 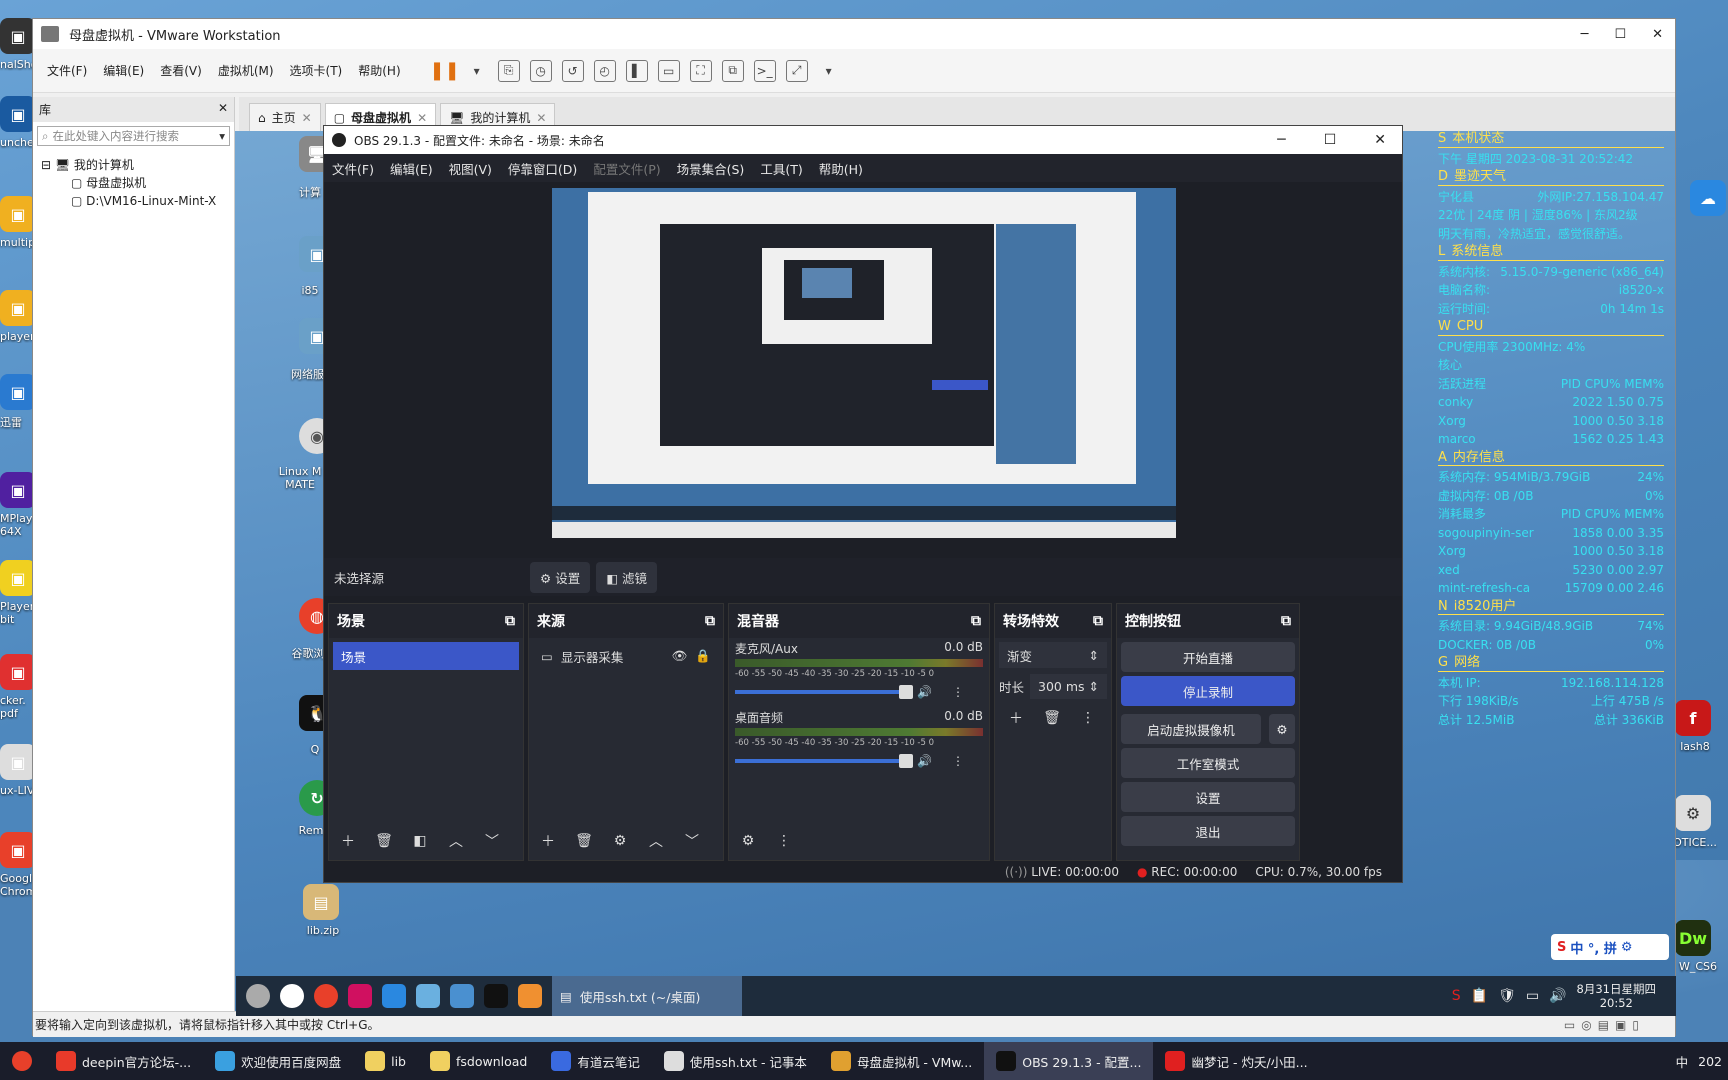 What do you see at coordinates (428, 996) in the screenshot?
I see `files-icon` at bounding box center [428, 996].